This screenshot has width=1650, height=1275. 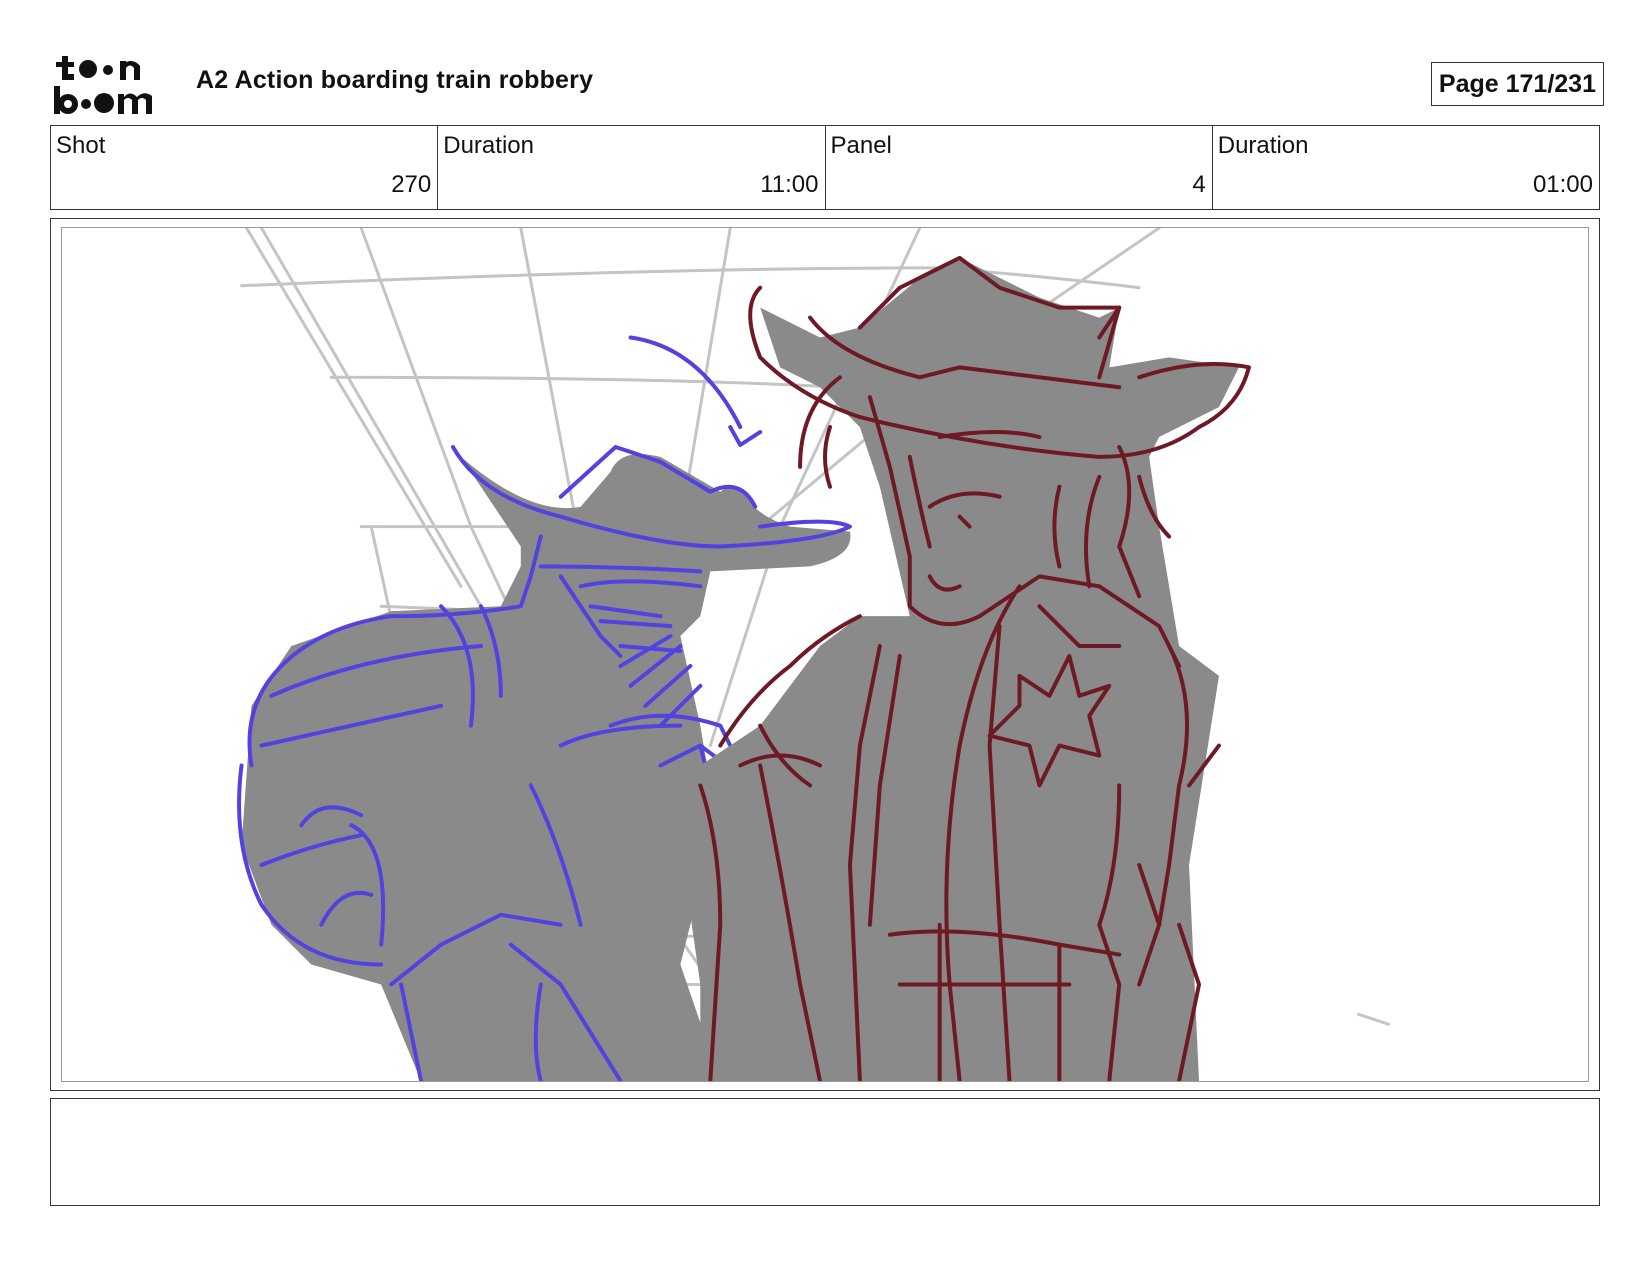 What do you see at coordinates (488, 145) in the screenshot?
I see `shot-duration-label: Duration` at bounding box center [488, 145].